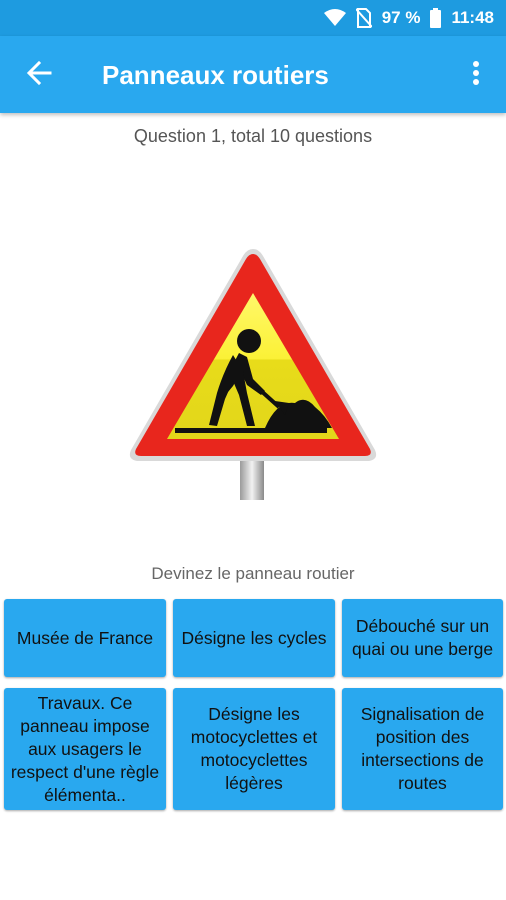 The height and width of the screenshot is (900, 506). I want to click on answer-label: Débouché sur un quai ou une berge, so click(422, 637).